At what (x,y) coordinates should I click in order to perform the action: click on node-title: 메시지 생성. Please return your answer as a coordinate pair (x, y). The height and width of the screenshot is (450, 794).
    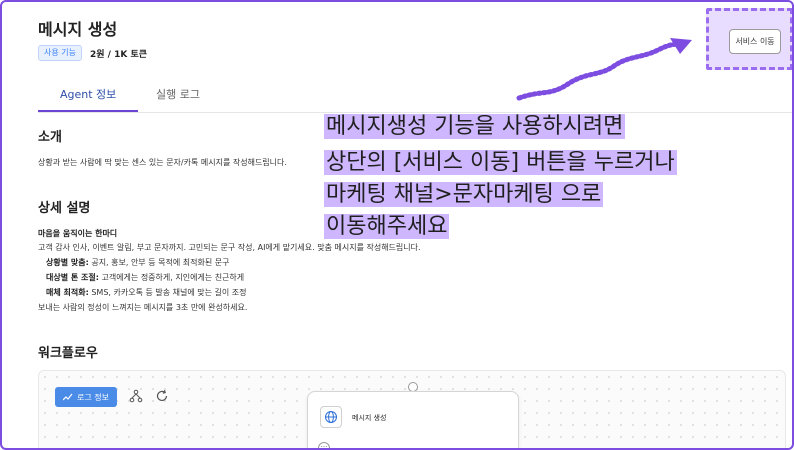
    Looking at the image, I should click on (369, 418).